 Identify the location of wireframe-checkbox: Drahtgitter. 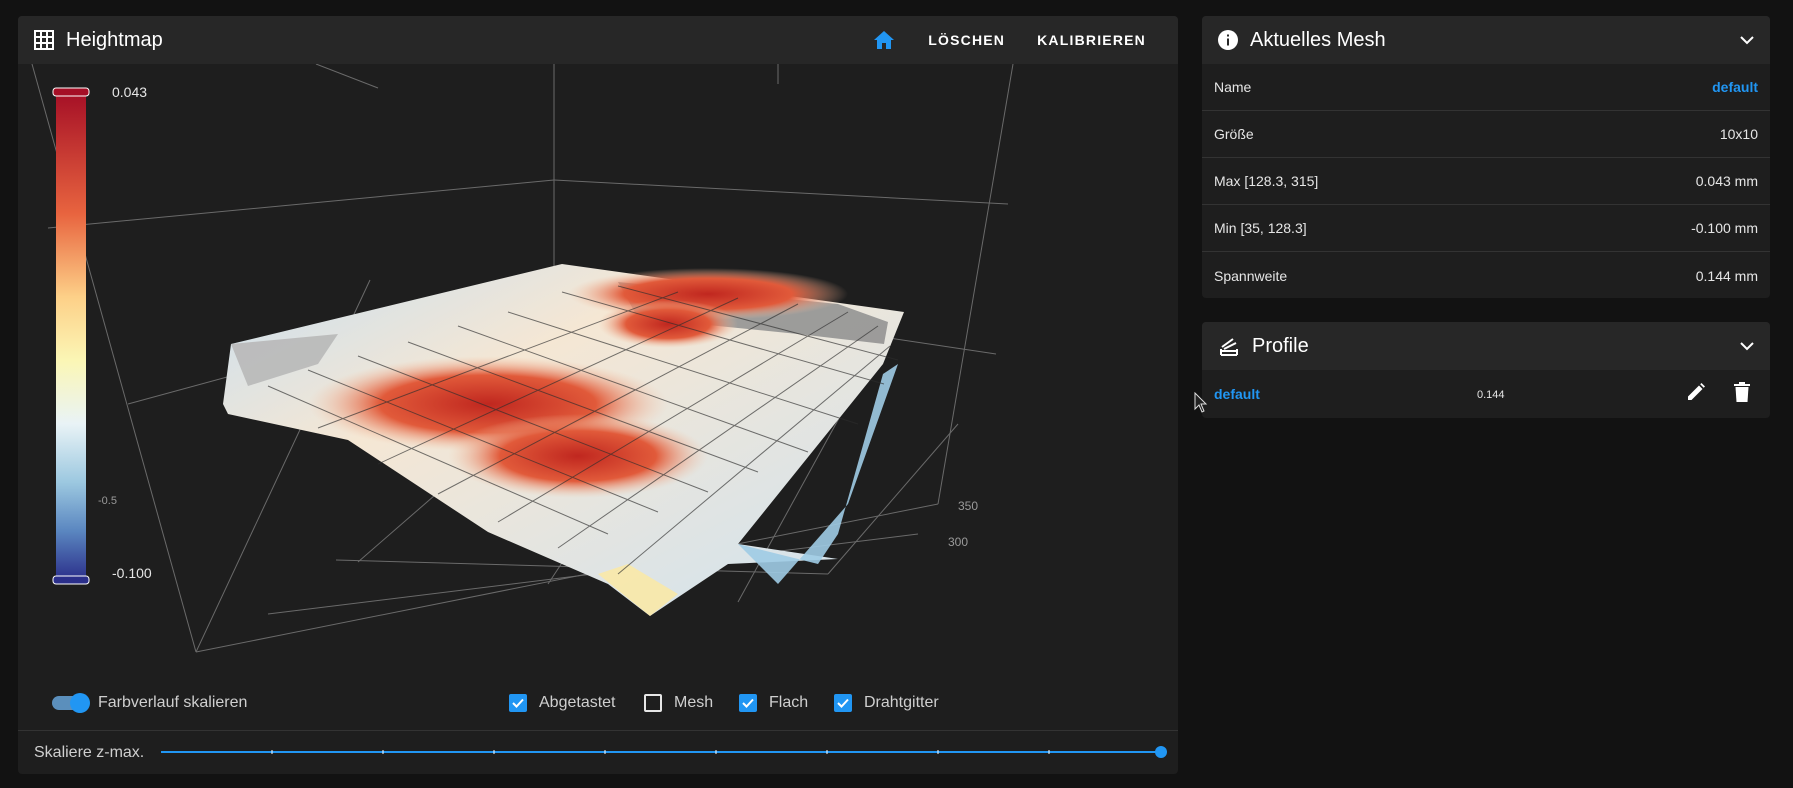
(886, 703).